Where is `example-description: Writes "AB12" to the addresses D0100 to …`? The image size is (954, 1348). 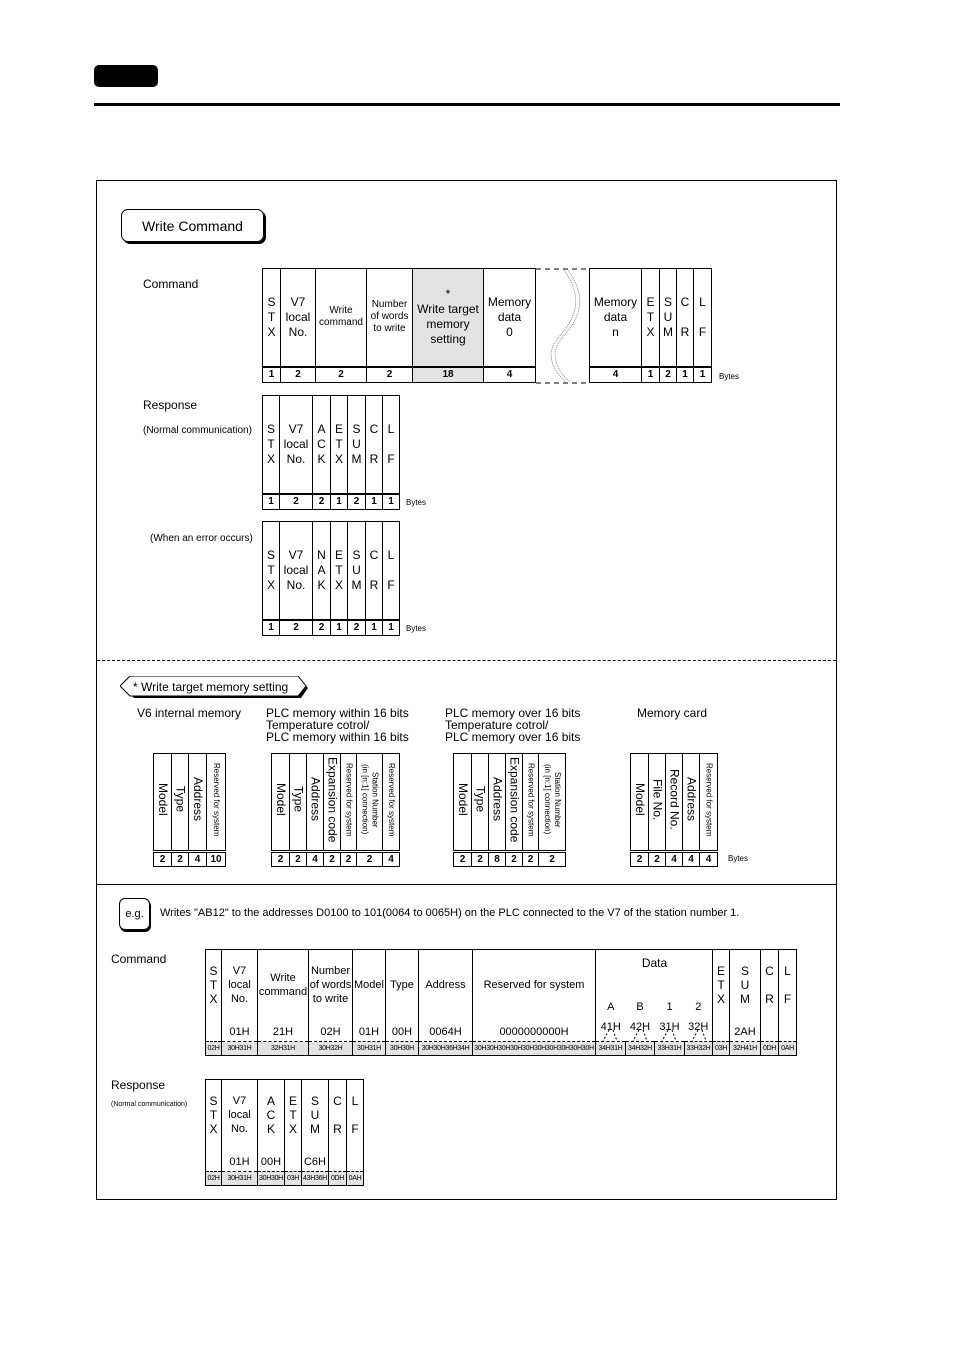
example-description: Writes "AB12" to the addresses D0100 to … is located at coordinates (450, 913).